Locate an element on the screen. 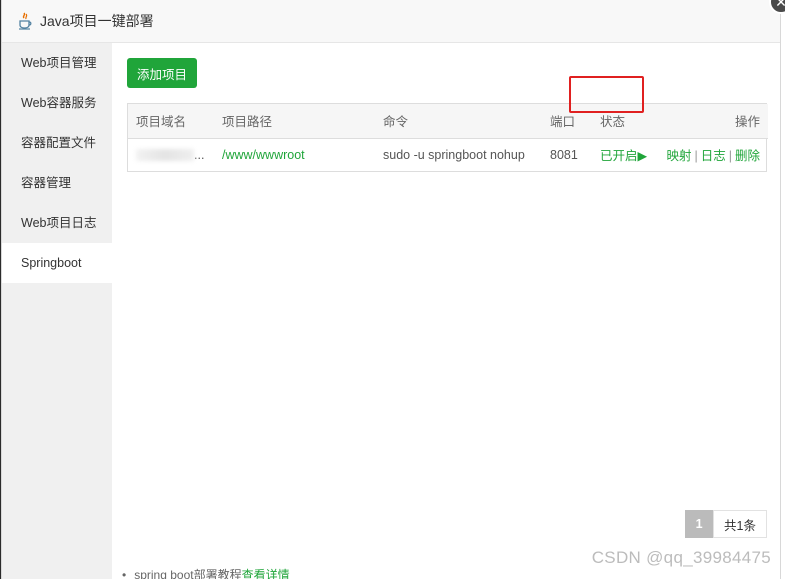  footer-note-text: spring boot部署教程 is located at coordinates (188, 573).